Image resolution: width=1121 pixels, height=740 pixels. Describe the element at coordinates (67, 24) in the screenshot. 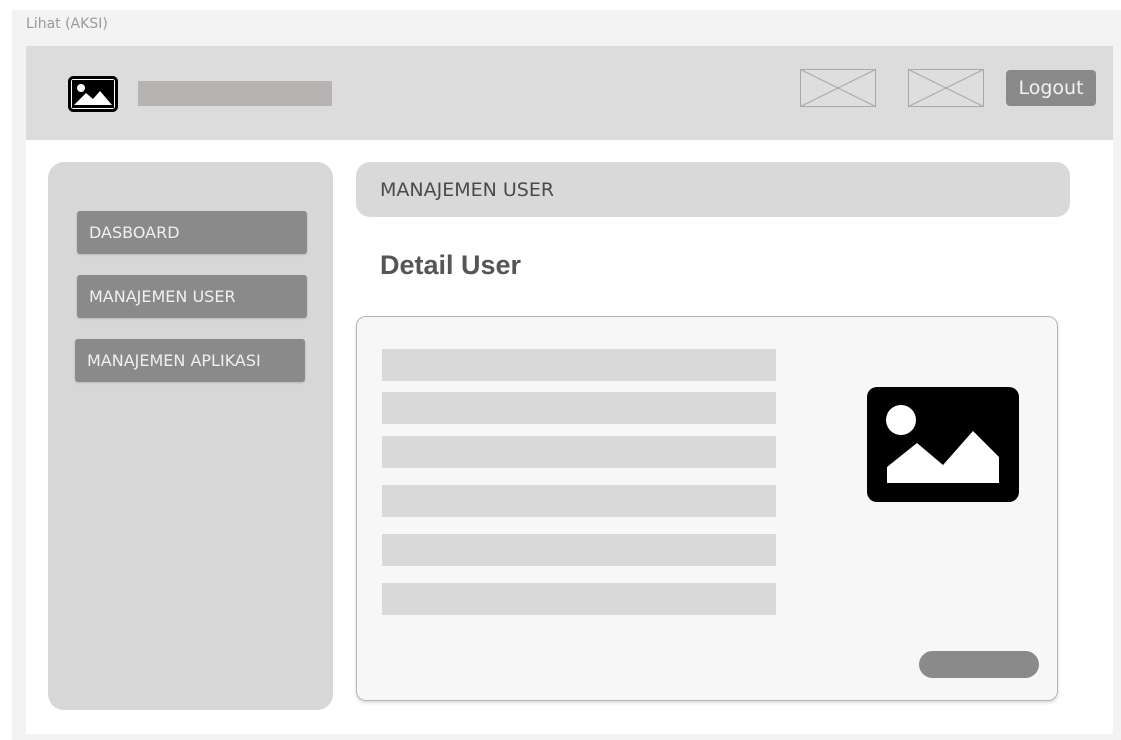

I see `frame-label: Lihat (AKSI)` at that location.